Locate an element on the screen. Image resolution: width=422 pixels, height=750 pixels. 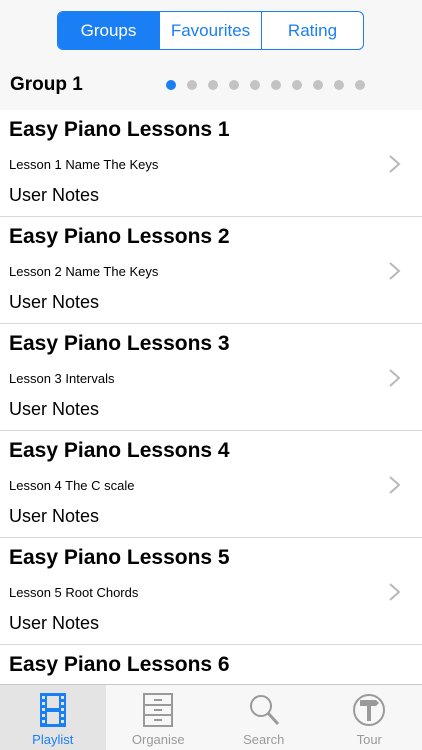
lesson-subtitle: Lesson 1 Name The Keys is located at coordinates (84, 164).